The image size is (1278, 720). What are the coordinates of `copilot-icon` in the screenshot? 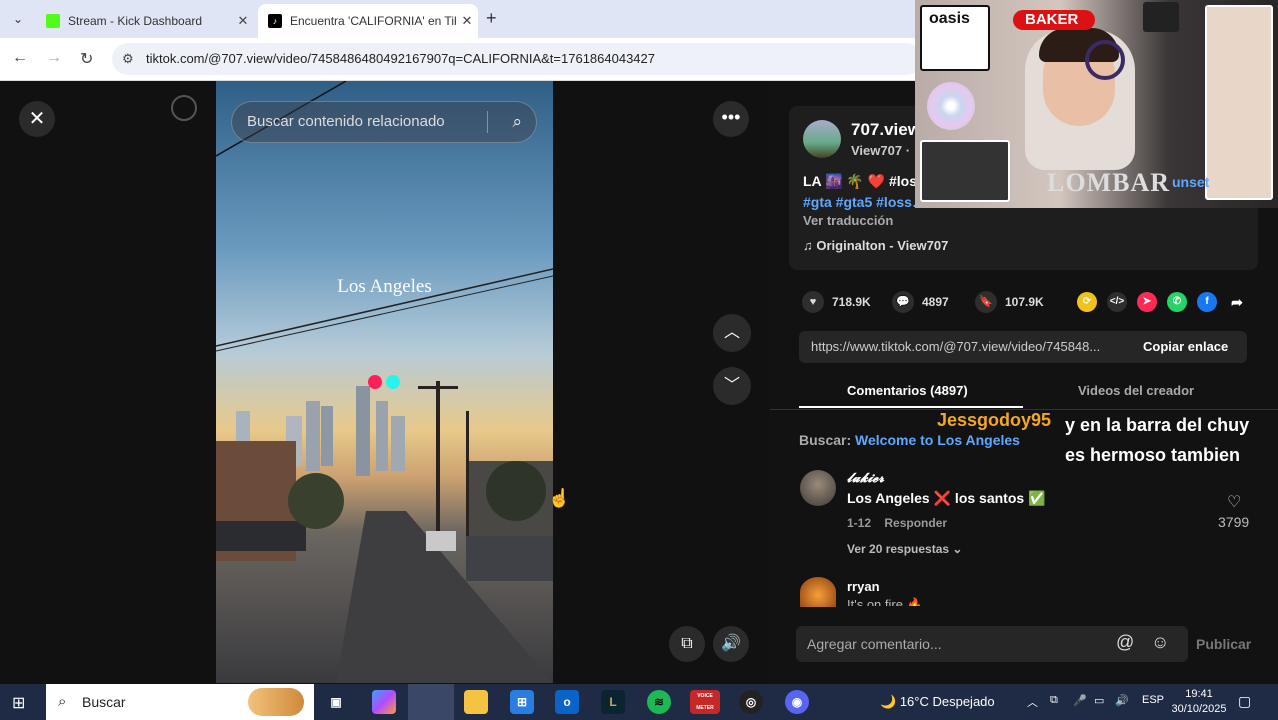 It's located at (384, 702).